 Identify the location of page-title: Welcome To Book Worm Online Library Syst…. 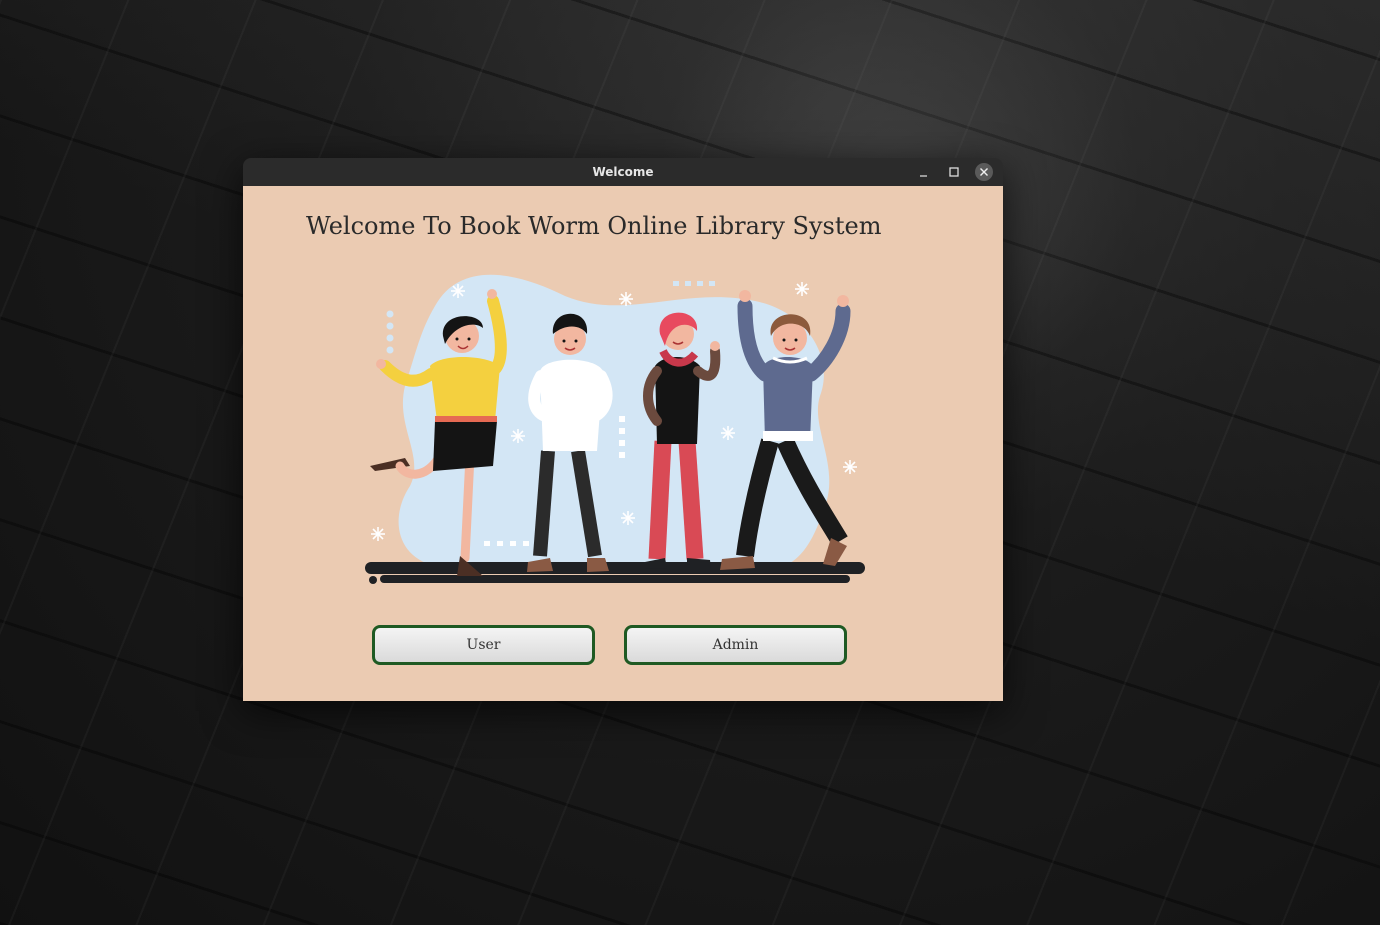
(594, 226).